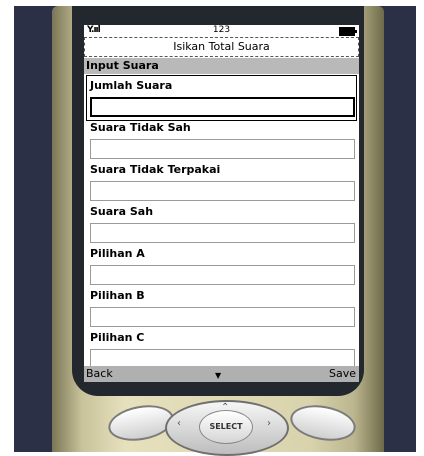  I want to click on field-label: Suara Sah, so click(122, 211).